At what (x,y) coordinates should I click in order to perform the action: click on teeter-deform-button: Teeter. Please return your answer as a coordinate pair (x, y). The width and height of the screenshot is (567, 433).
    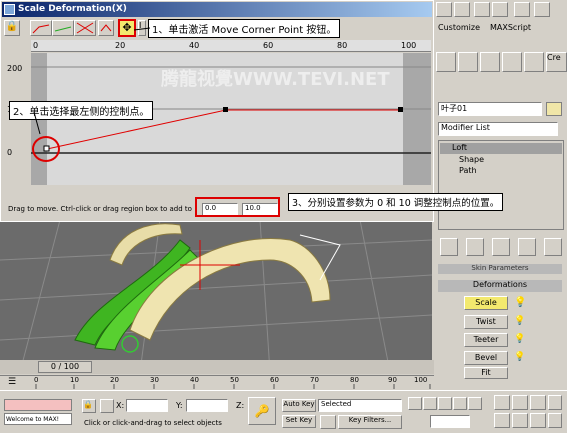
    Looking at the image, I should click on (486, 340).